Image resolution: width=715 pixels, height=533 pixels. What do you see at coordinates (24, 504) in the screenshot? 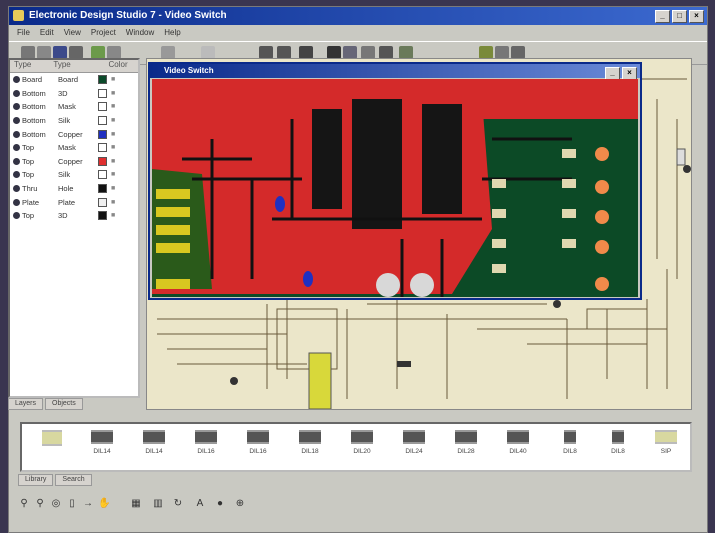
I see `zoom-in-icon: ⚲` at bounding box center [24, 504].